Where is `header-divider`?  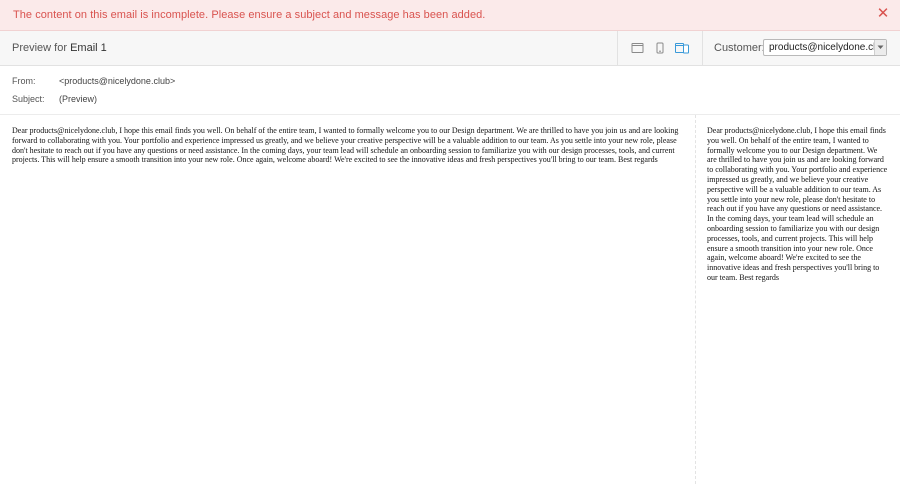 header-divider is located at coordinates (450, 114).